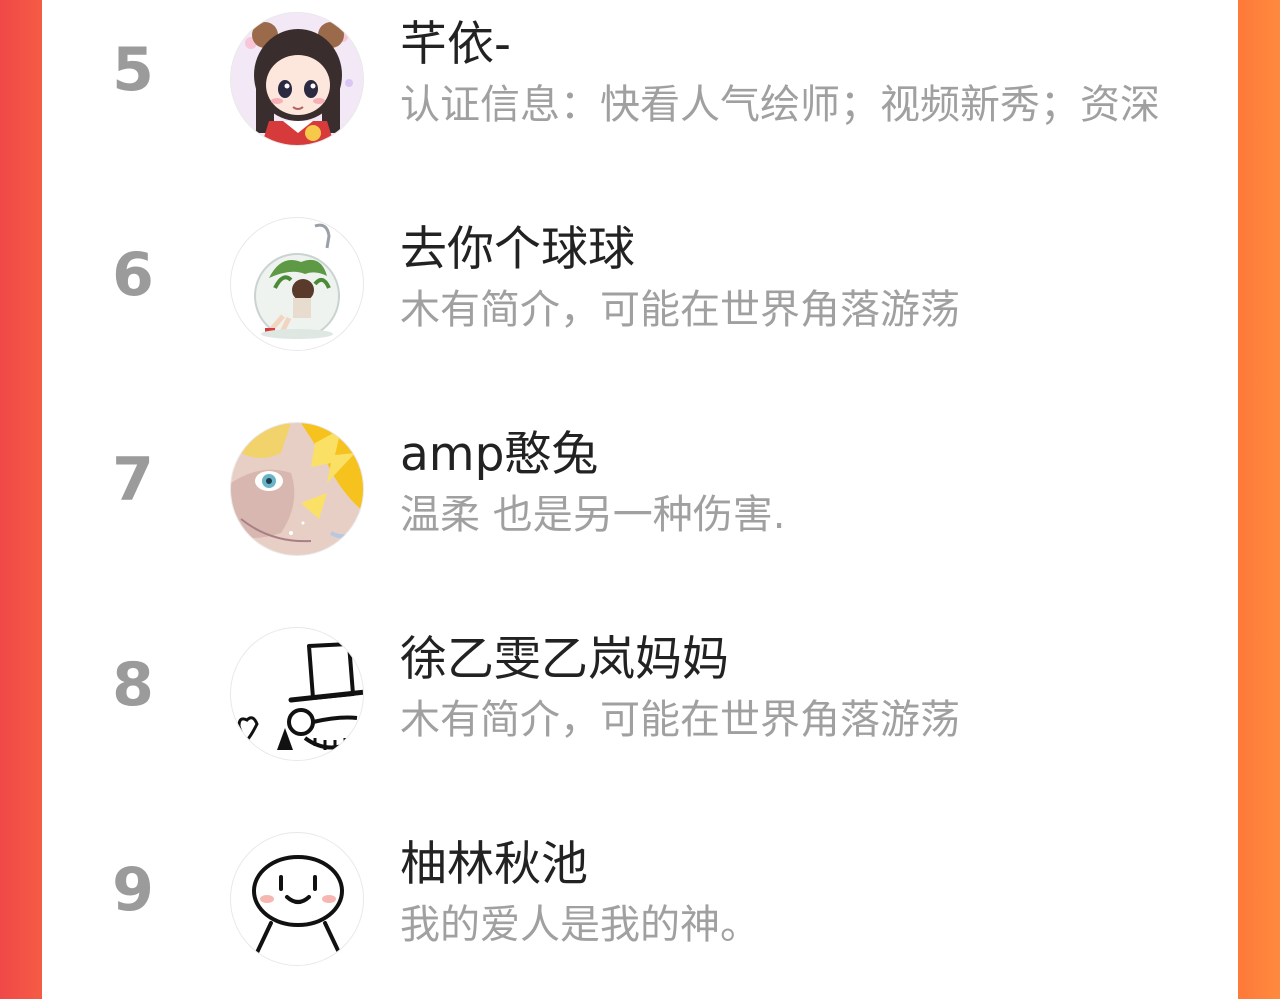 The height and width of the screenshot is (999, 1280). Describe the element at coordinates (780, 105) in the screenshot. I see `user-bio: 认证信息：快看人气绘师；视频新秀；资深` at that location.